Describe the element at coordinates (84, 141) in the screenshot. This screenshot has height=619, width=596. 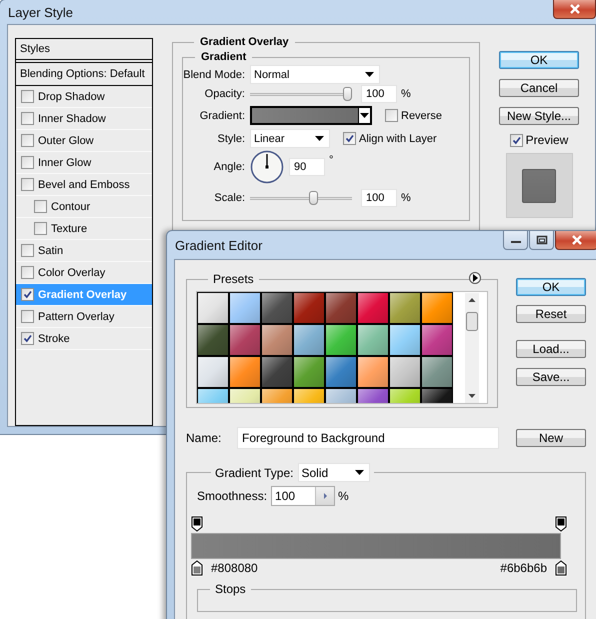
I see `style-list-item: Outer Glow` at that location.